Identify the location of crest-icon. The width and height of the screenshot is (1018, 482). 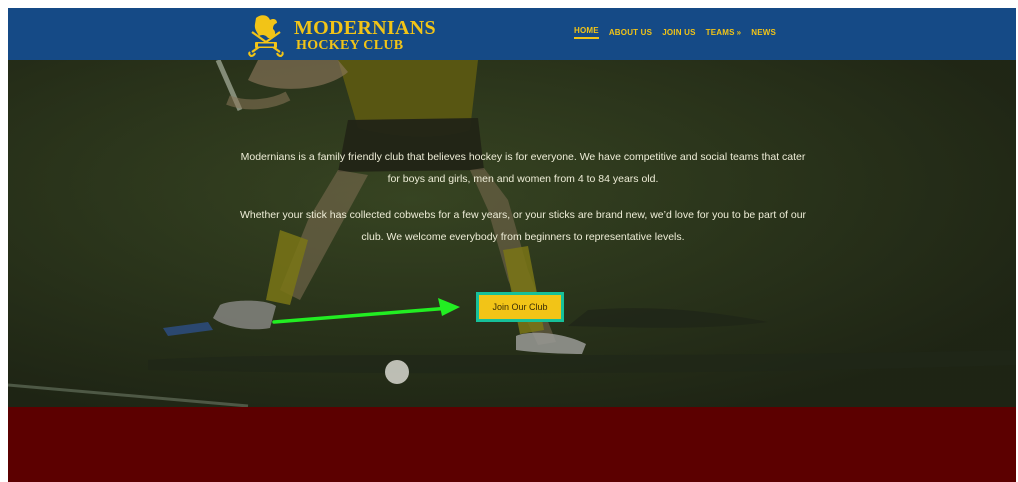
(266, 36).